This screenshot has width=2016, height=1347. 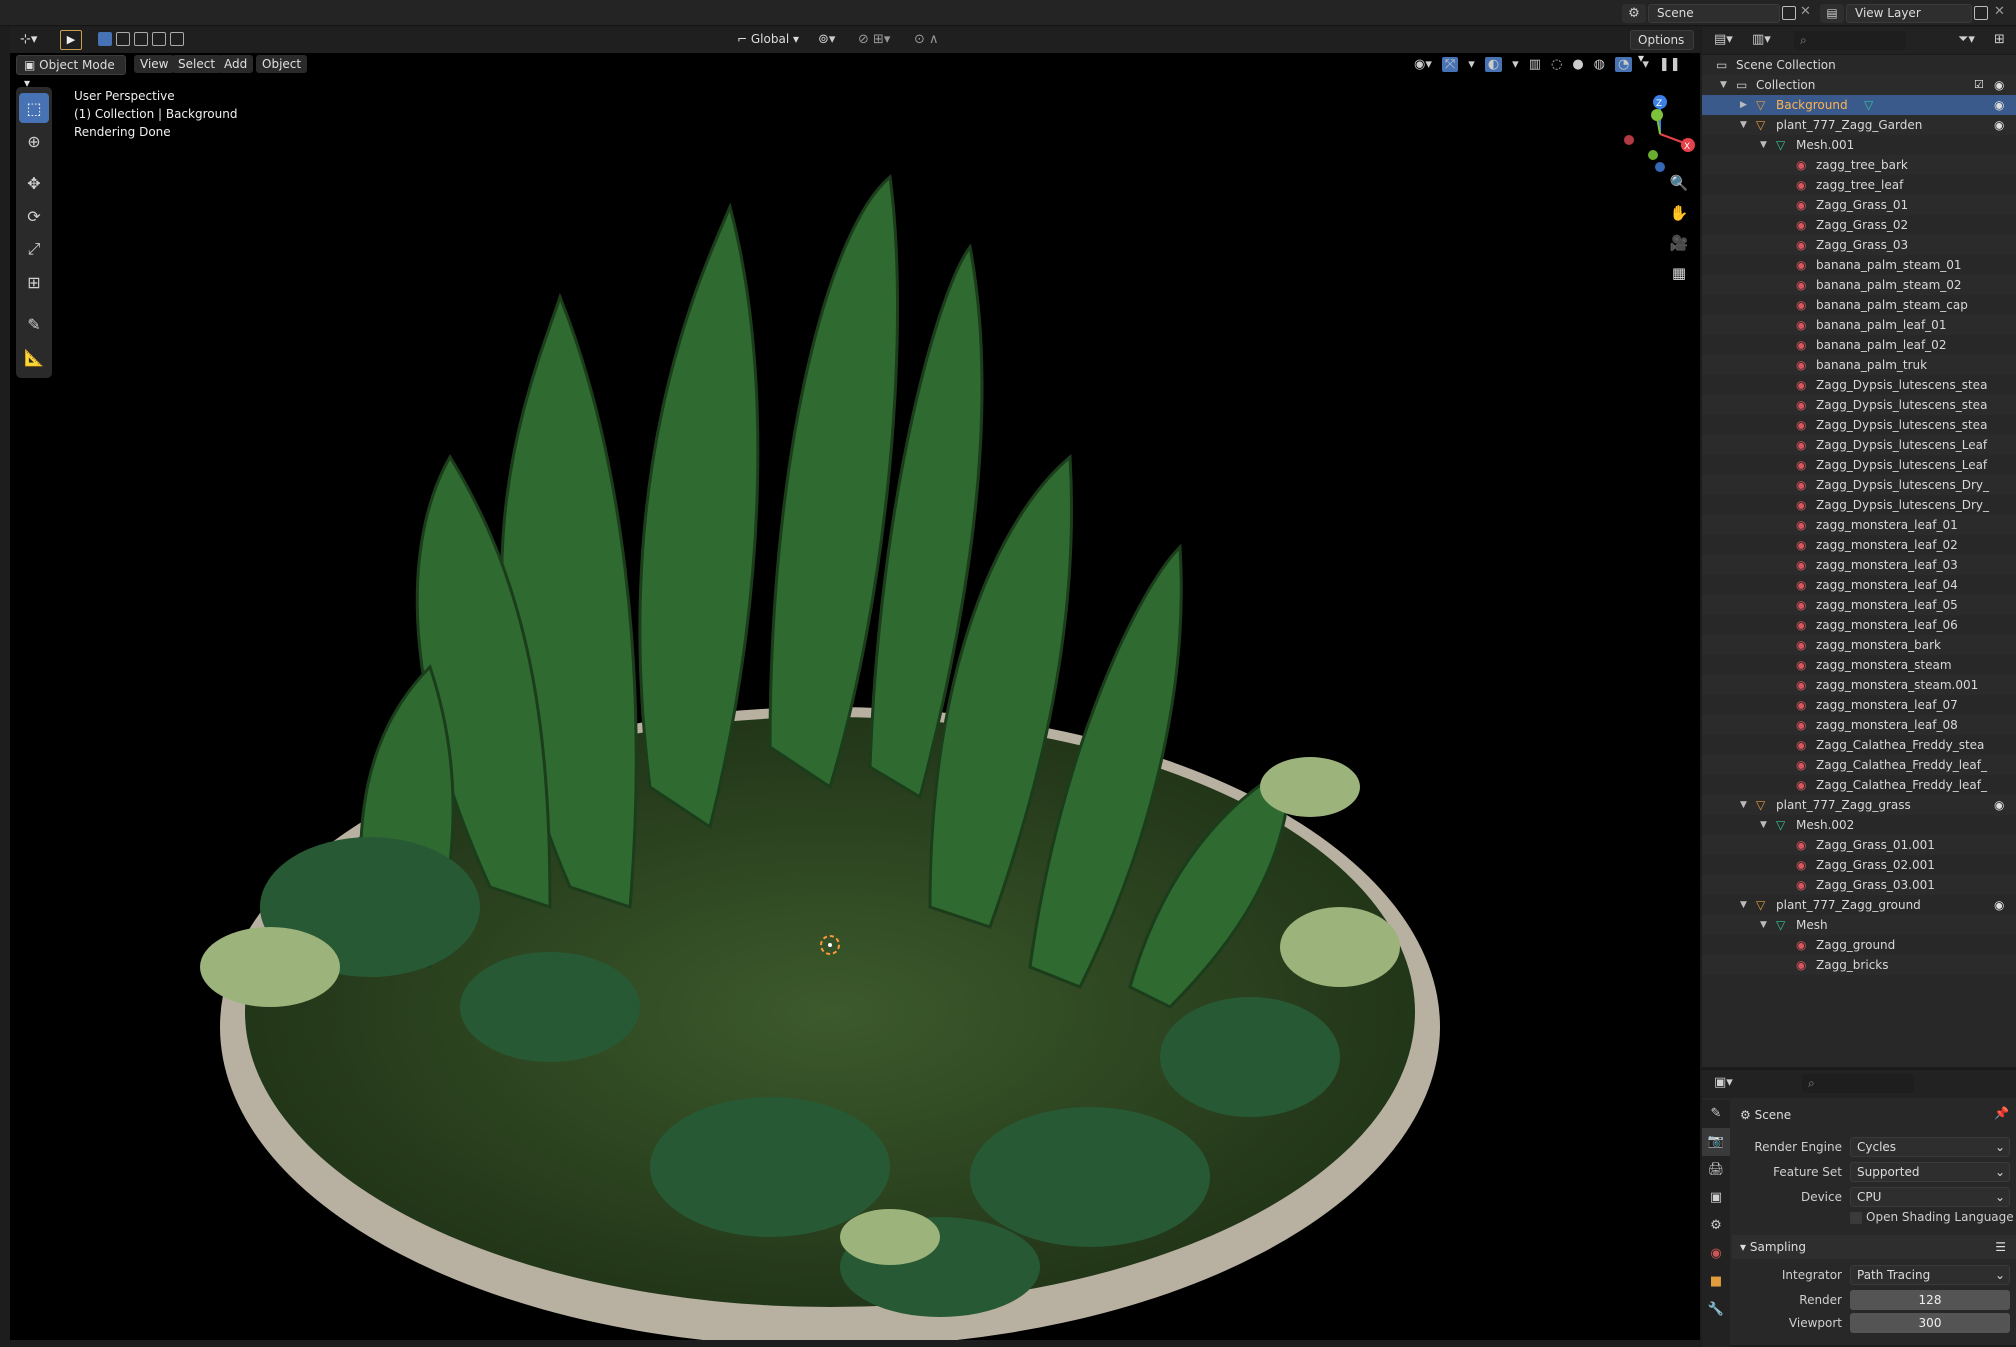 I want to click on tool-tab-icon: ✎, so click(x=1716, y=1114).